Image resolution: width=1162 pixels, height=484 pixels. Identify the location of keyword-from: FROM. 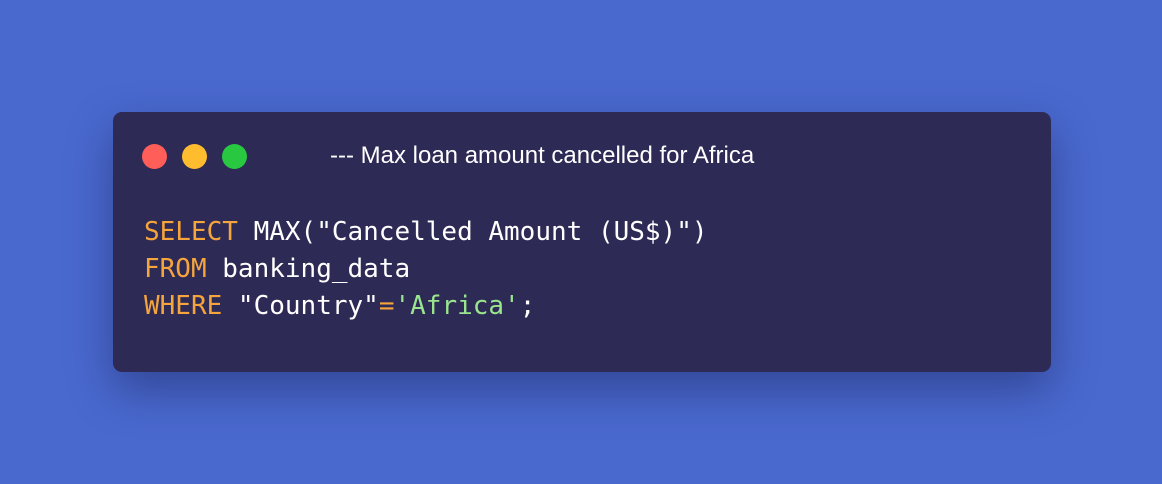
(175, 269).